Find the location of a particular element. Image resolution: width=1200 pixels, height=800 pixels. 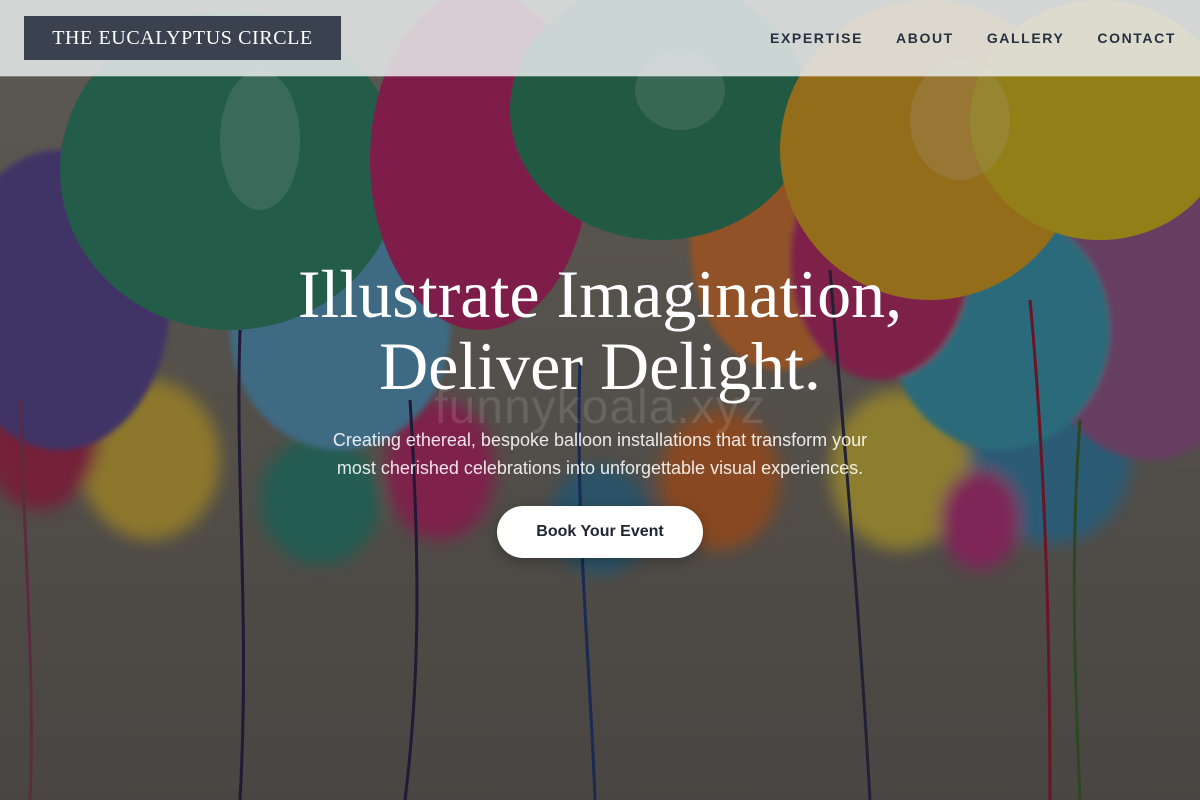

nav-link-gallery: GALLERY is located at coordinates (1026, 38).